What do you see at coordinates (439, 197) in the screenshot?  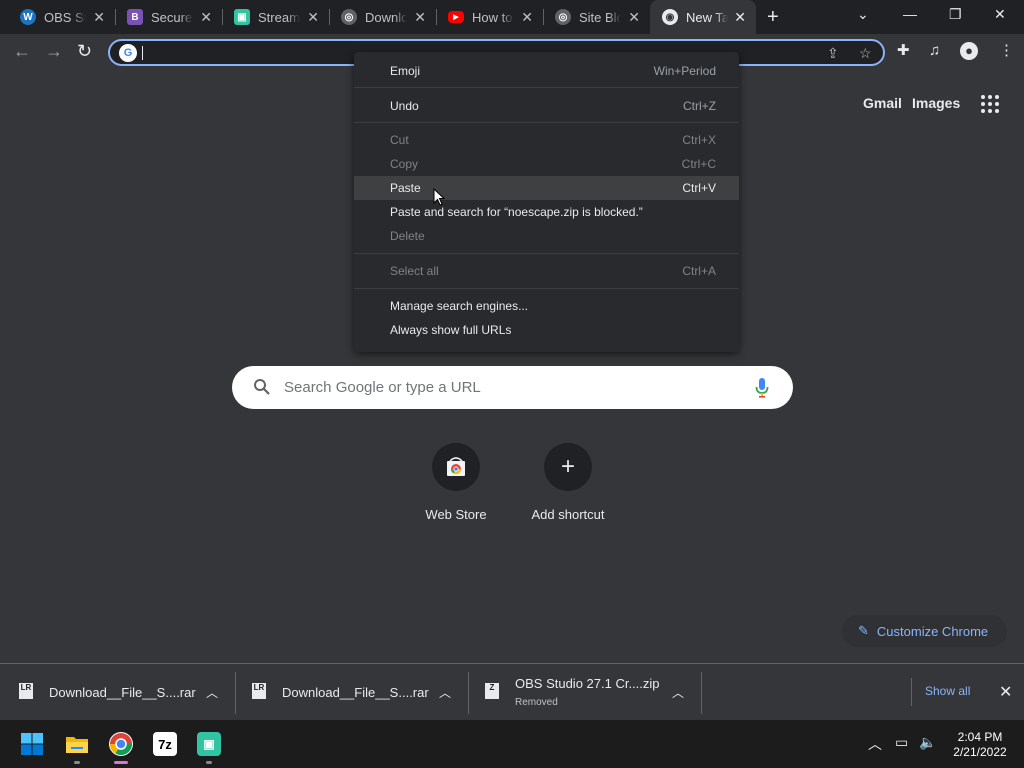 I see `mouse-cursor-icon` at bounding box center [439, 197].